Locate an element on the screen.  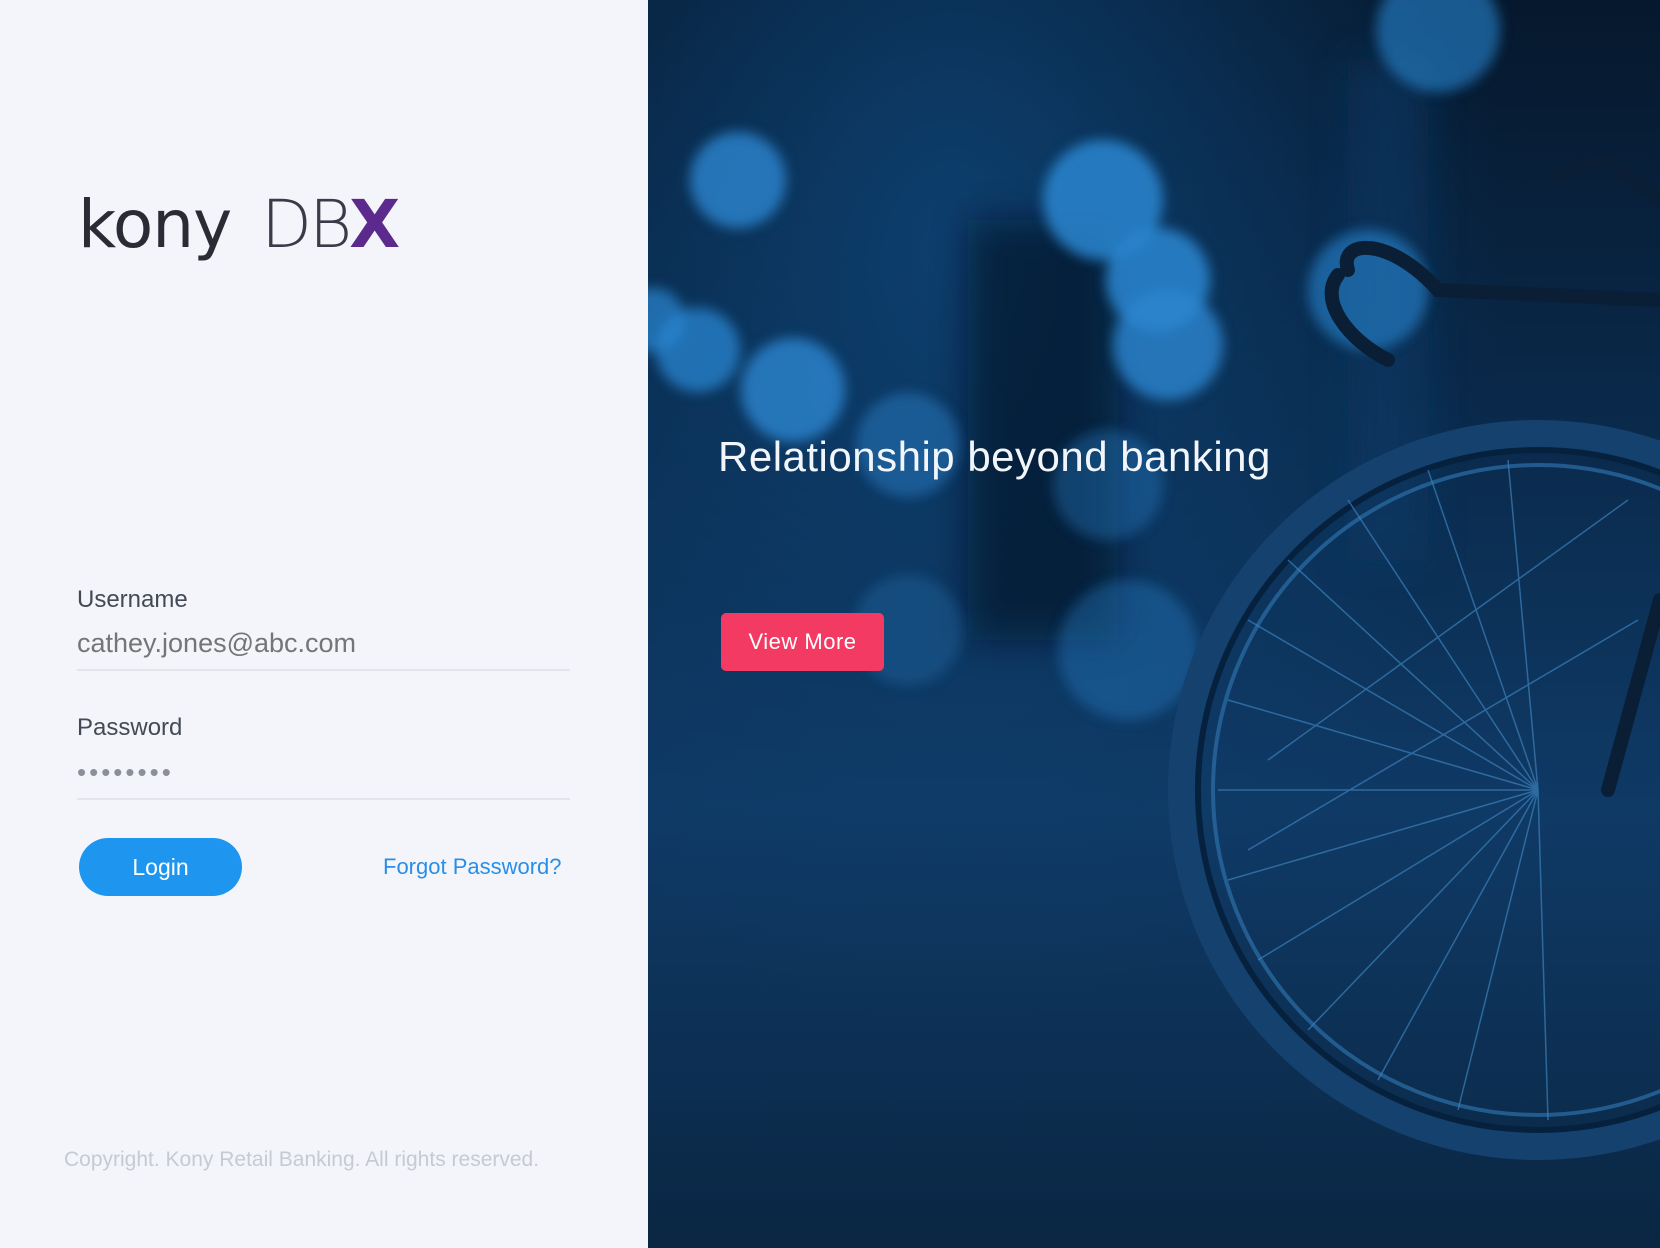
forgot-password-link: Forgot Password? is located at coordinates (472, 867).